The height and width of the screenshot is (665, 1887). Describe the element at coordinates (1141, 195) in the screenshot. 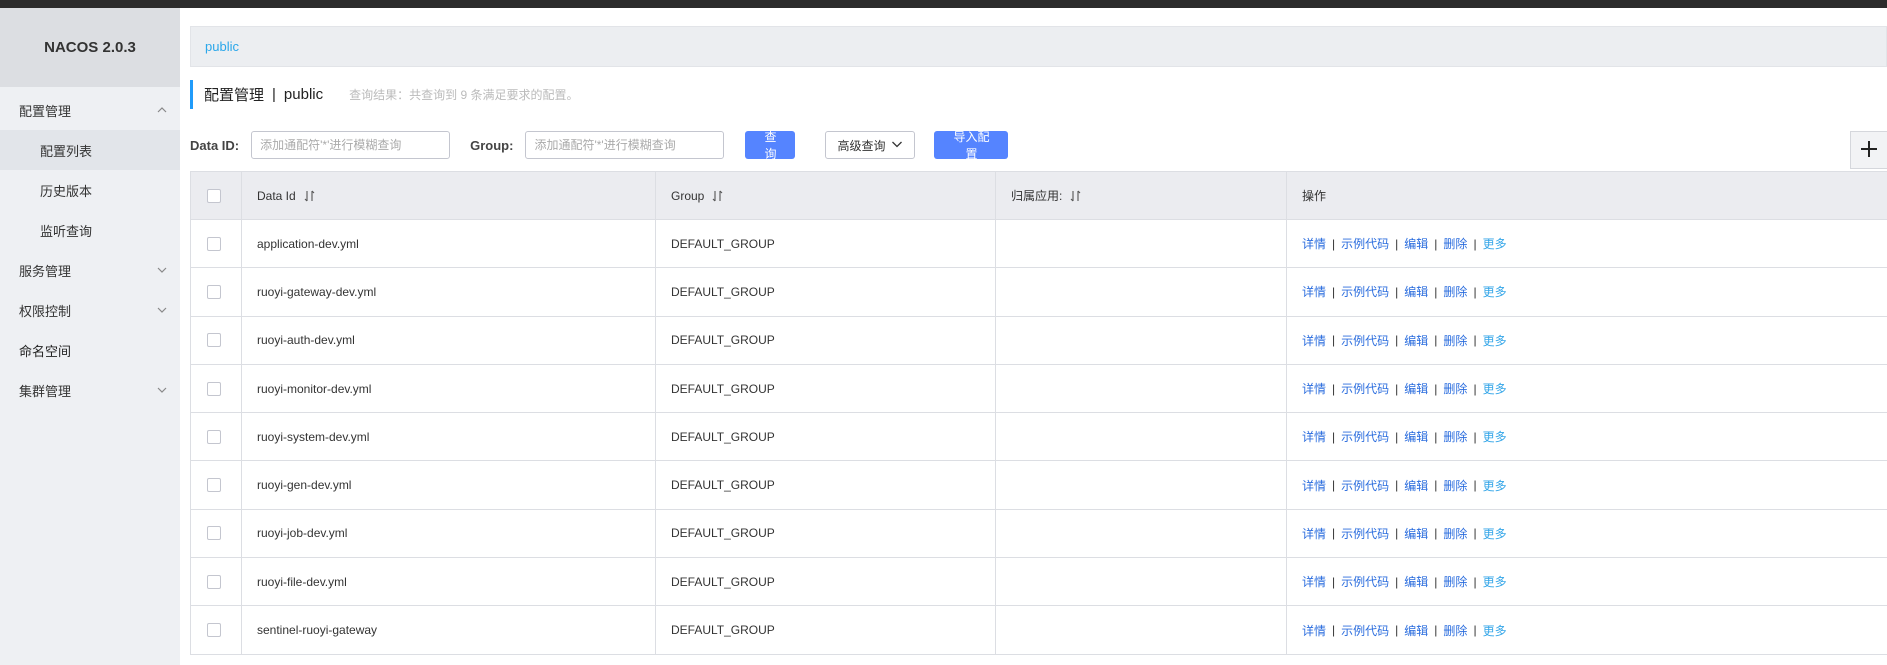

I see `column-header-app: 归属应用:` at that location.